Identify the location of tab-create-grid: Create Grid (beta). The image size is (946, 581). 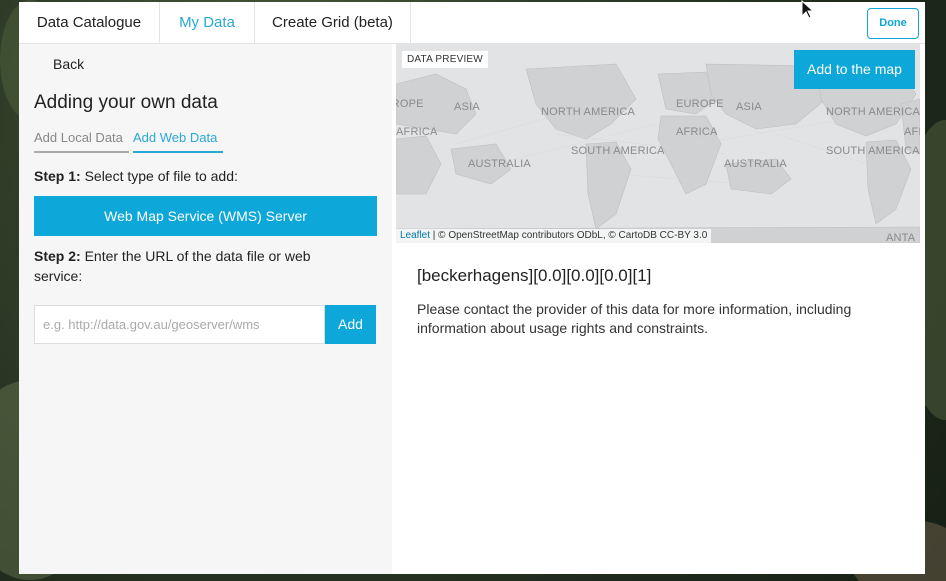
(333, 23).